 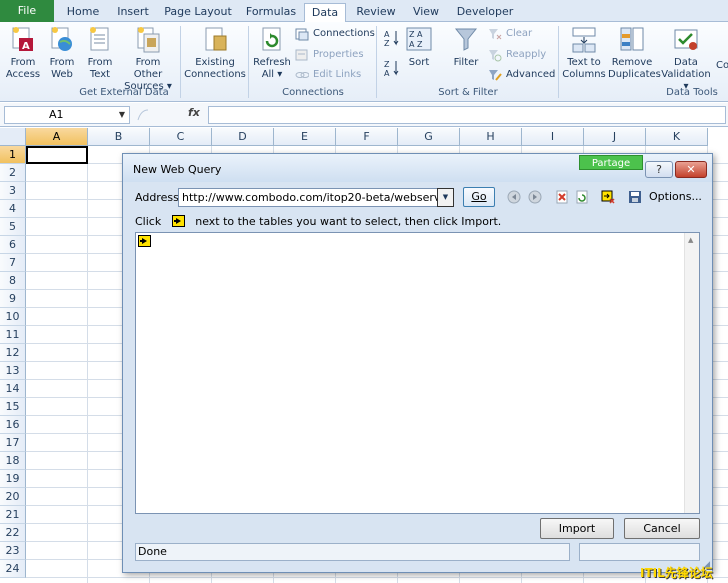 I want to click on existing-connections-button: Existing Connections, so click(x=215, y=53).